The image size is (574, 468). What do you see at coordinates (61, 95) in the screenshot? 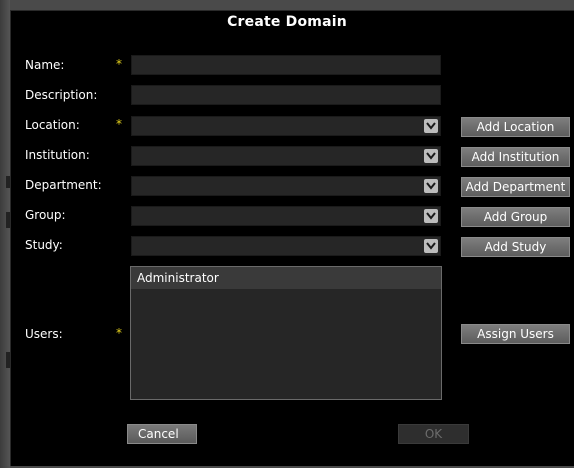
I see `description-label: Description:` at bounding box center [61, 95].